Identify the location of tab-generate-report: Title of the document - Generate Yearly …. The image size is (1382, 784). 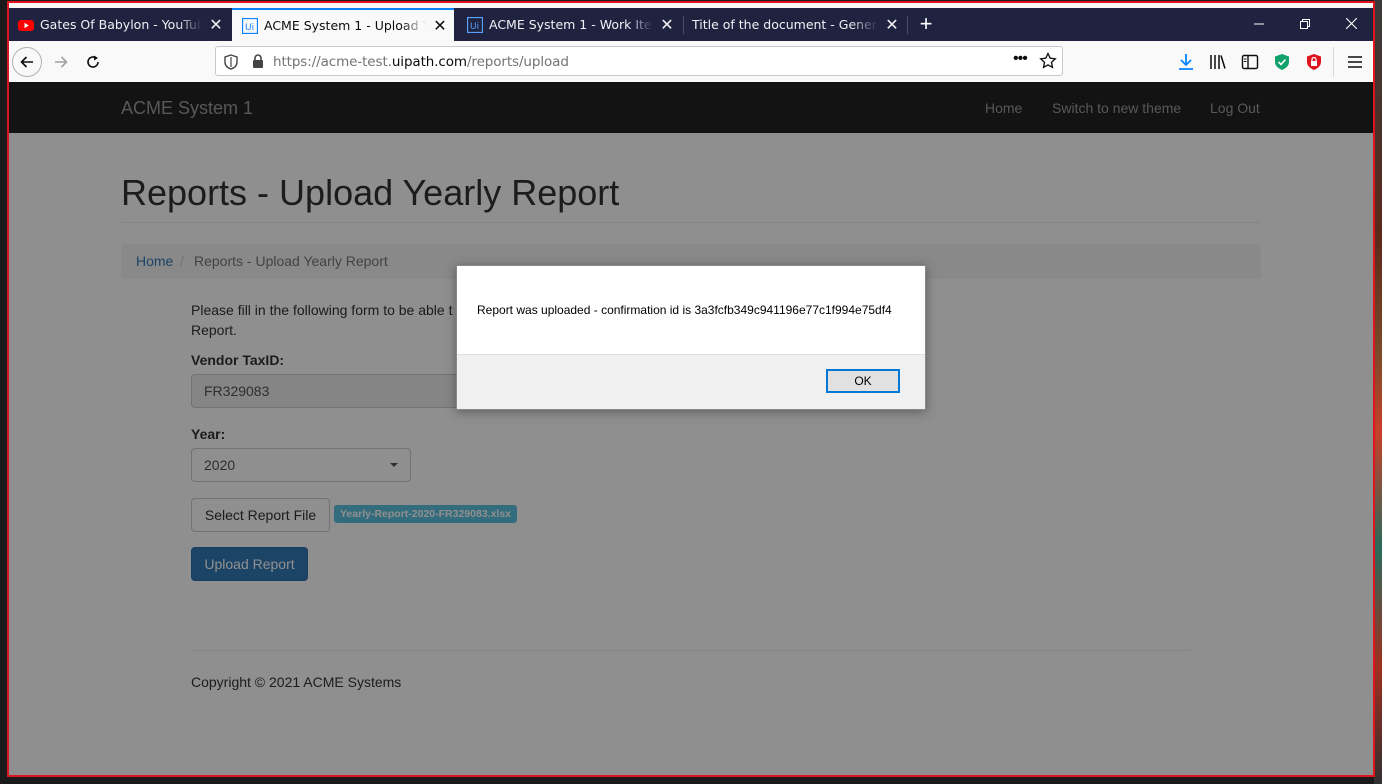
(795, 24).